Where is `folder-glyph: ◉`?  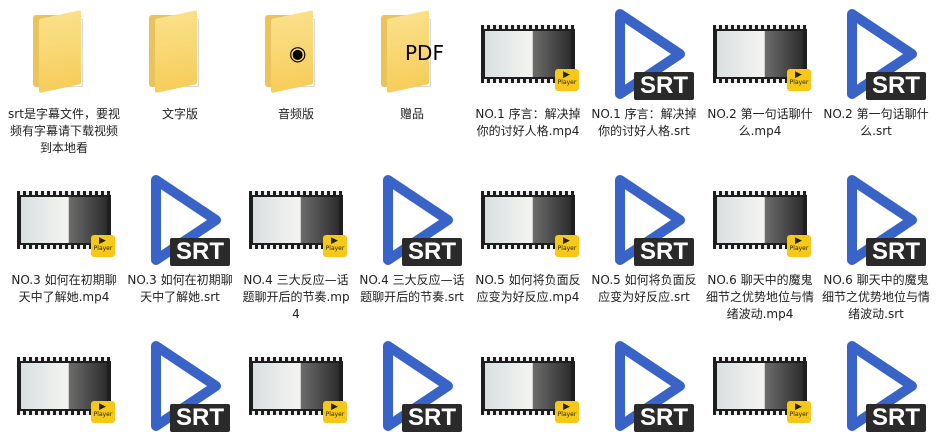
folder-glyph: ◉ is located at coordinates (298, 53).